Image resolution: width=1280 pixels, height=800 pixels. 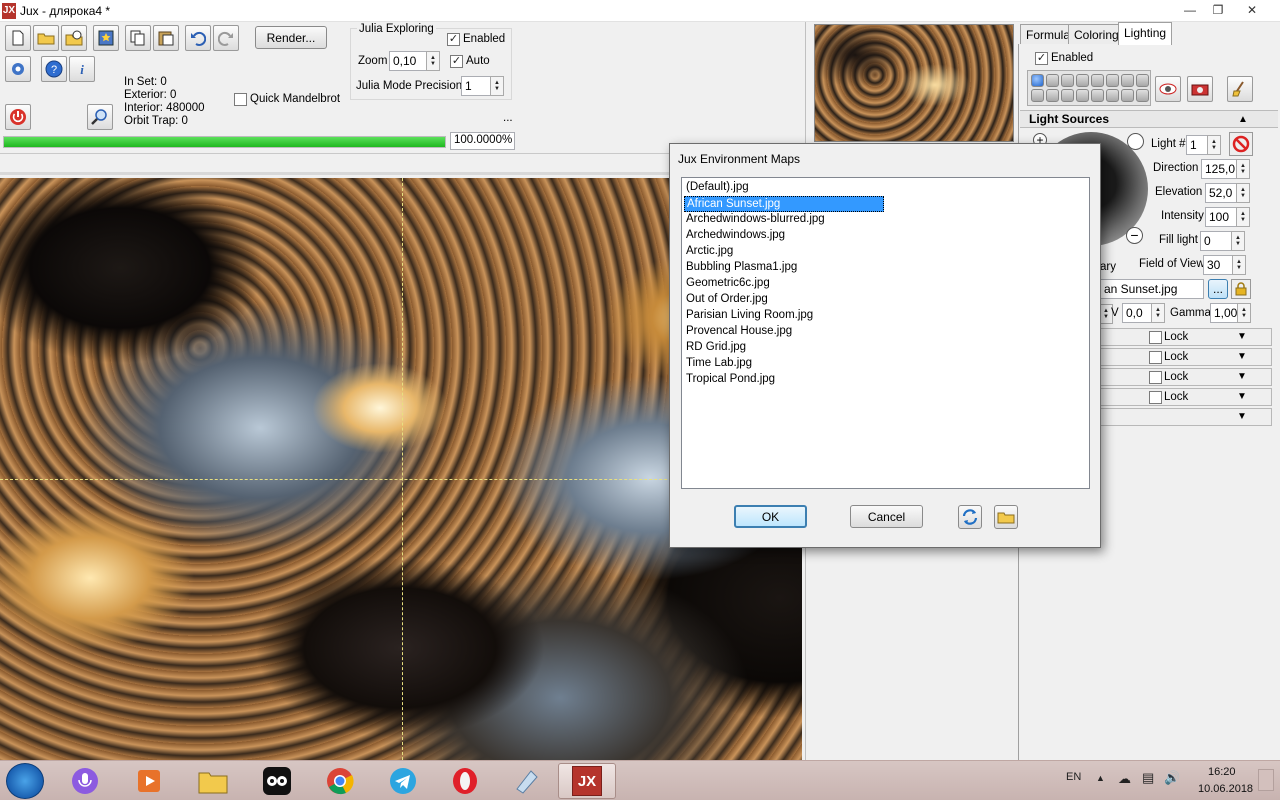 I want to click on paste-icon, so click(x=166, y=38).